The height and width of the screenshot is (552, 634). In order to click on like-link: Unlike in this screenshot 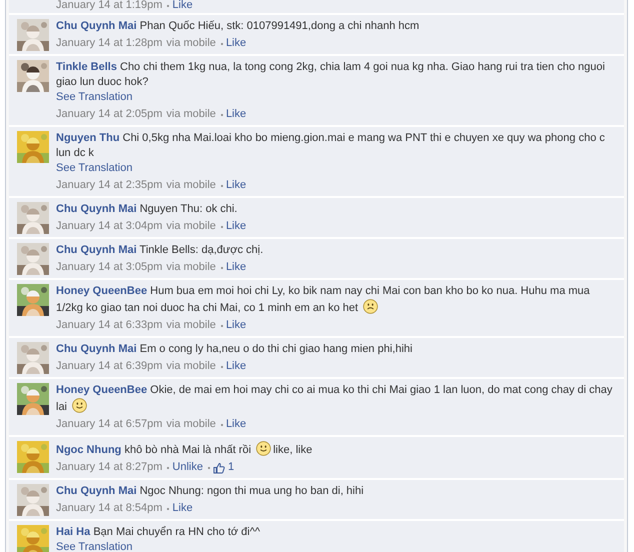, I will do `click(187, 467)`.